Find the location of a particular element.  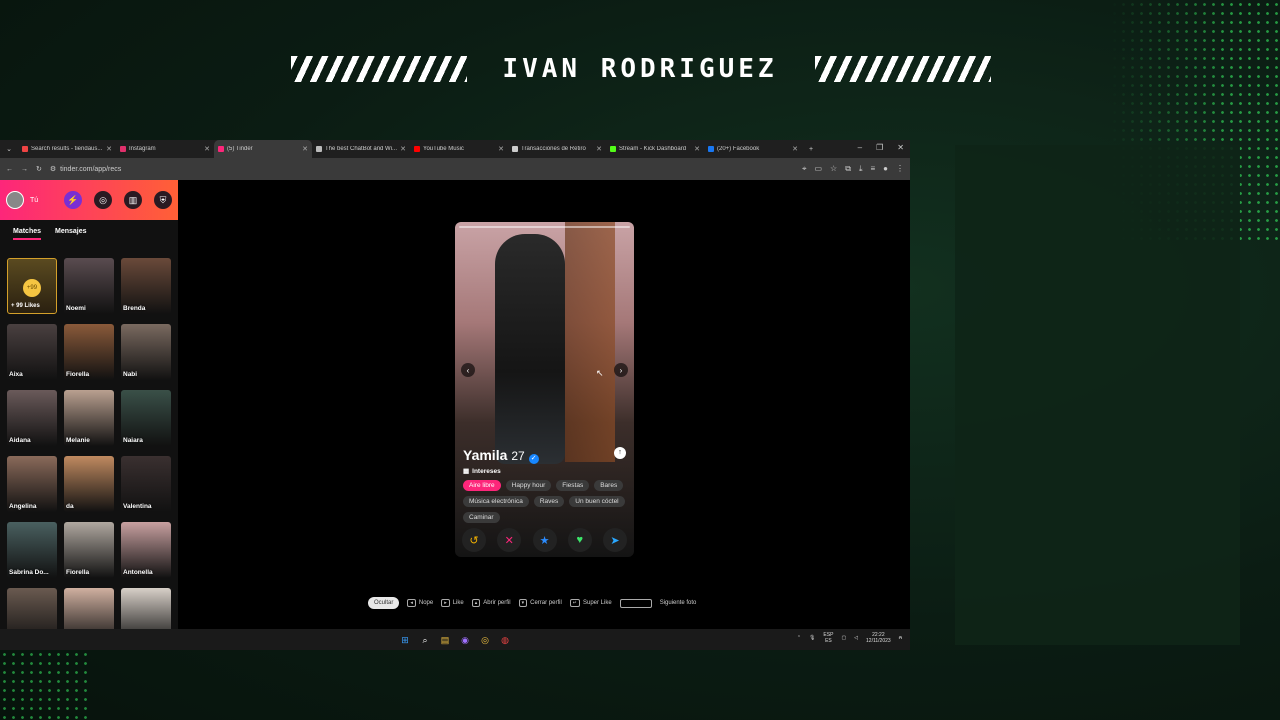

match-card: Brenda is located at coordinates (146, 286).